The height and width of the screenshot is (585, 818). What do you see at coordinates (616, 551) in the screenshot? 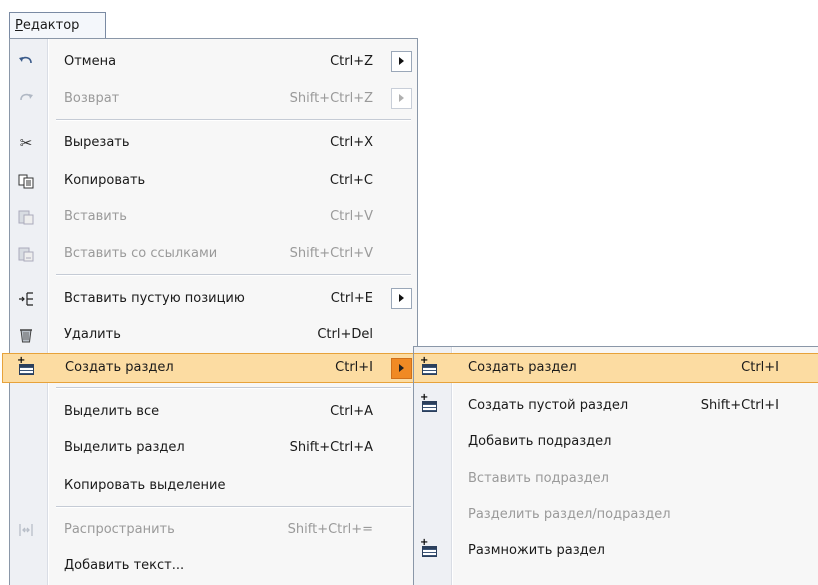
I see `submenu-item-multiply-section: + Размножить раздел` at bounding box center [616, 551].